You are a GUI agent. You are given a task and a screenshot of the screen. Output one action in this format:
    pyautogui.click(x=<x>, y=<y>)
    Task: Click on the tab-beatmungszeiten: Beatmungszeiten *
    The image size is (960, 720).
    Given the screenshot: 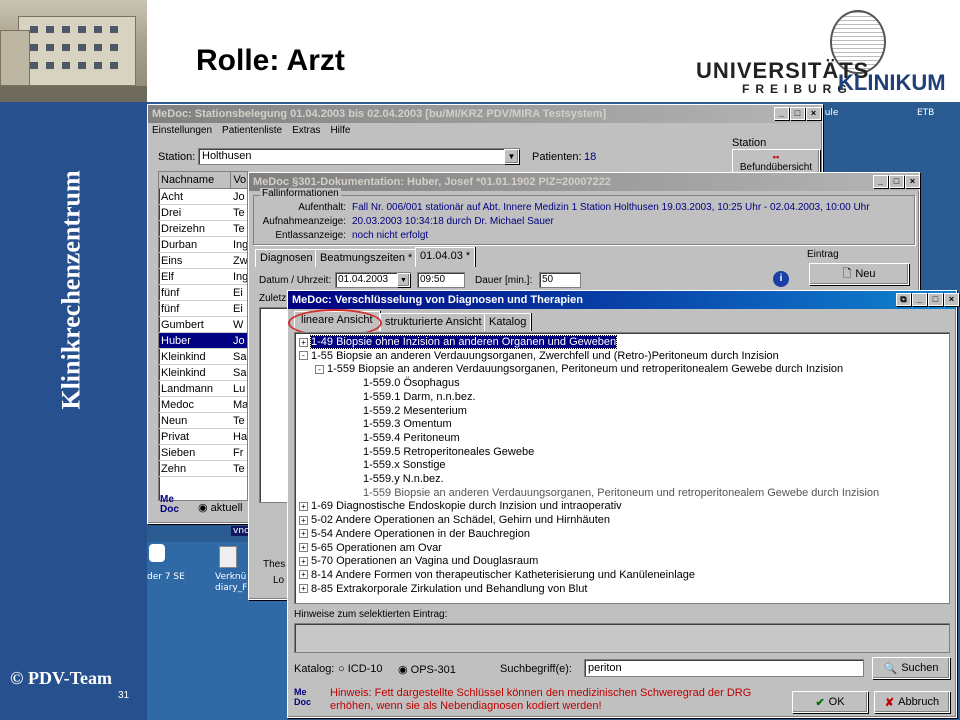 What is the action you would take?
    pyautogui.click(x=366, y=258)
    